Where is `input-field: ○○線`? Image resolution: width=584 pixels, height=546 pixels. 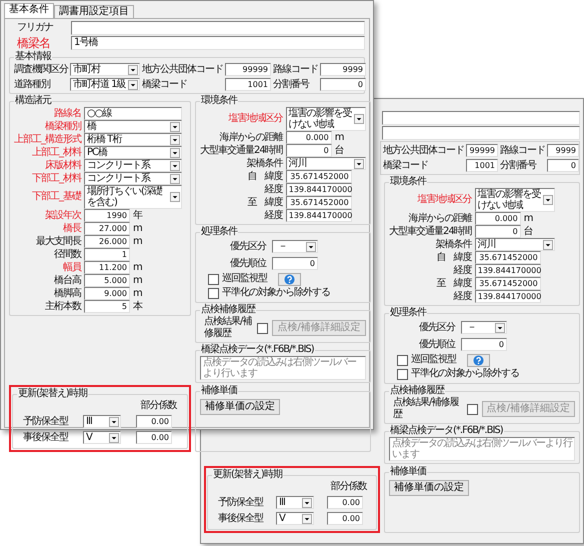
input-field: ○○線 is located at coordinates (133, 113).